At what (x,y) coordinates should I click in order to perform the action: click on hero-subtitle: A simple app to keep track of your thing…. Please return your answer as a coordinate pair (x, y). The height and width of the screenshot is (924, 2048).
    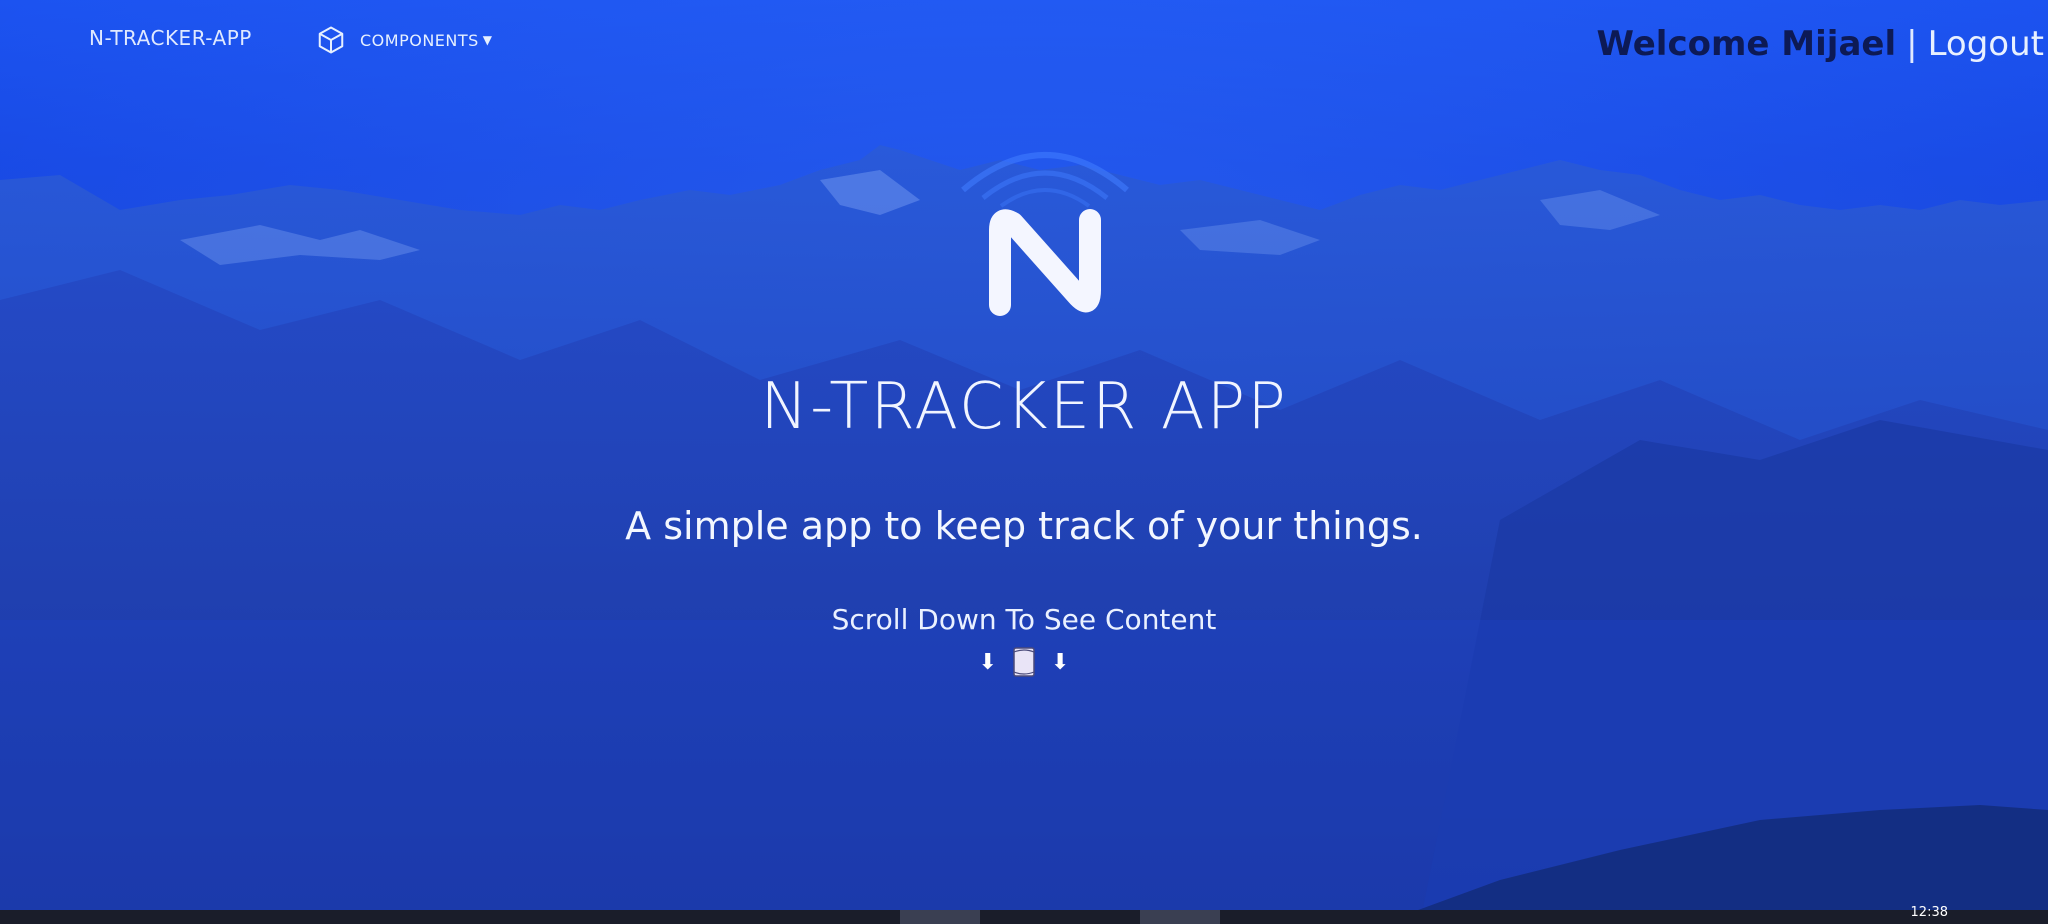
    Looking at the image, I should click on (1024, 526).